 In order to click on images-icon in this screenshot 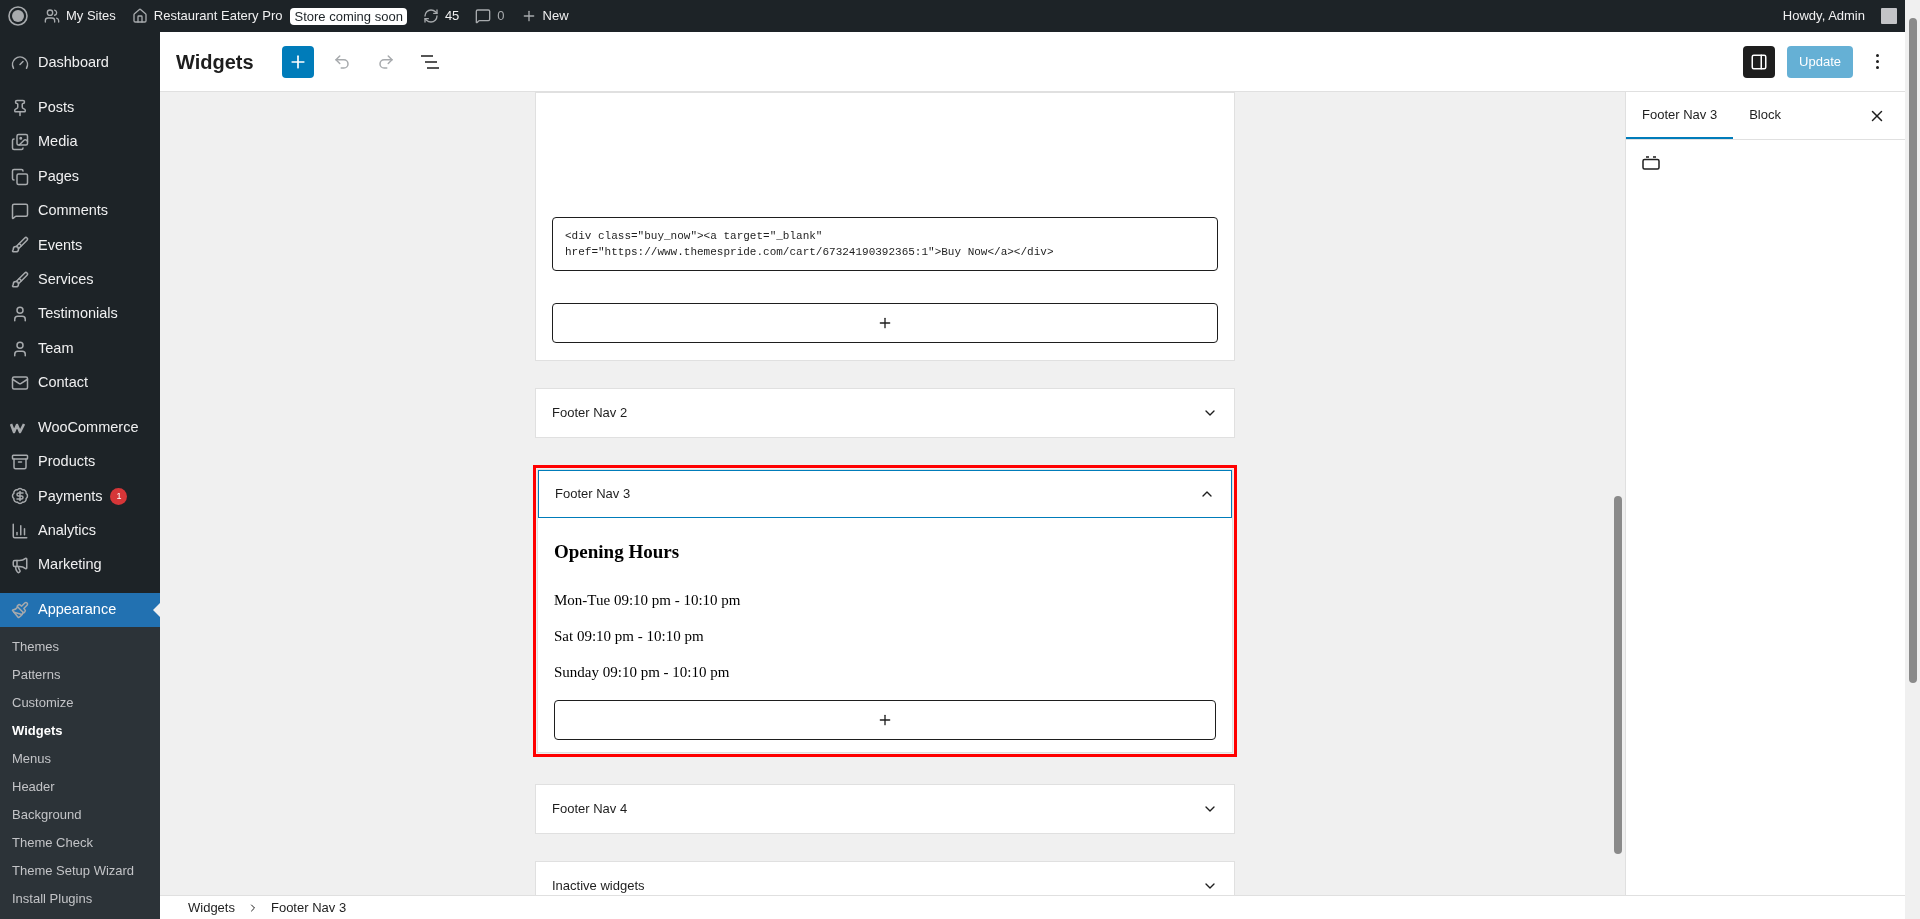, I will do `click(20, 142)`.